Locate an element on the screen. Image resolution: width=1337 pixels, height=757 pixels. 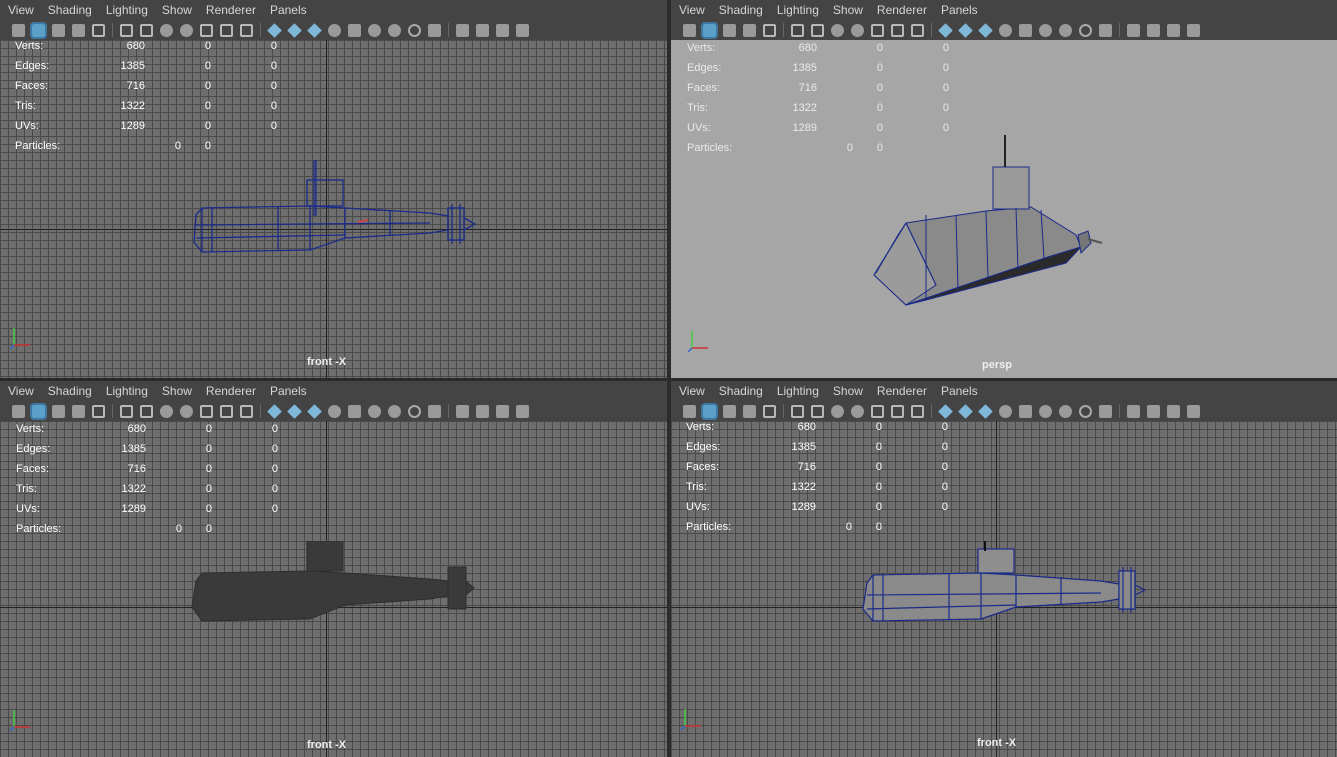
menu-shading: Shading is located at coordinates (70, 391).